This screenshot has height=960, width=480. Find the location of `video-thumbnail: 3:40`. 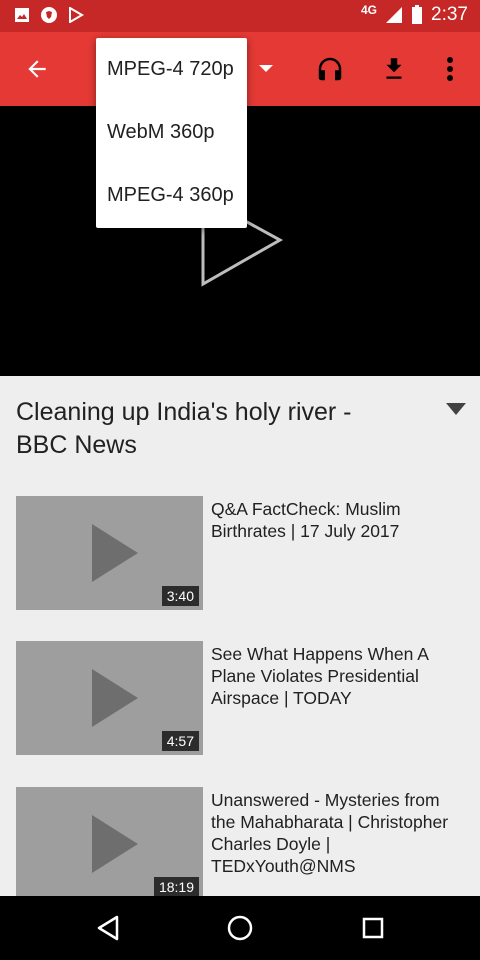

video-thumbnail: 3:40 is located at coordinates (109, 553).